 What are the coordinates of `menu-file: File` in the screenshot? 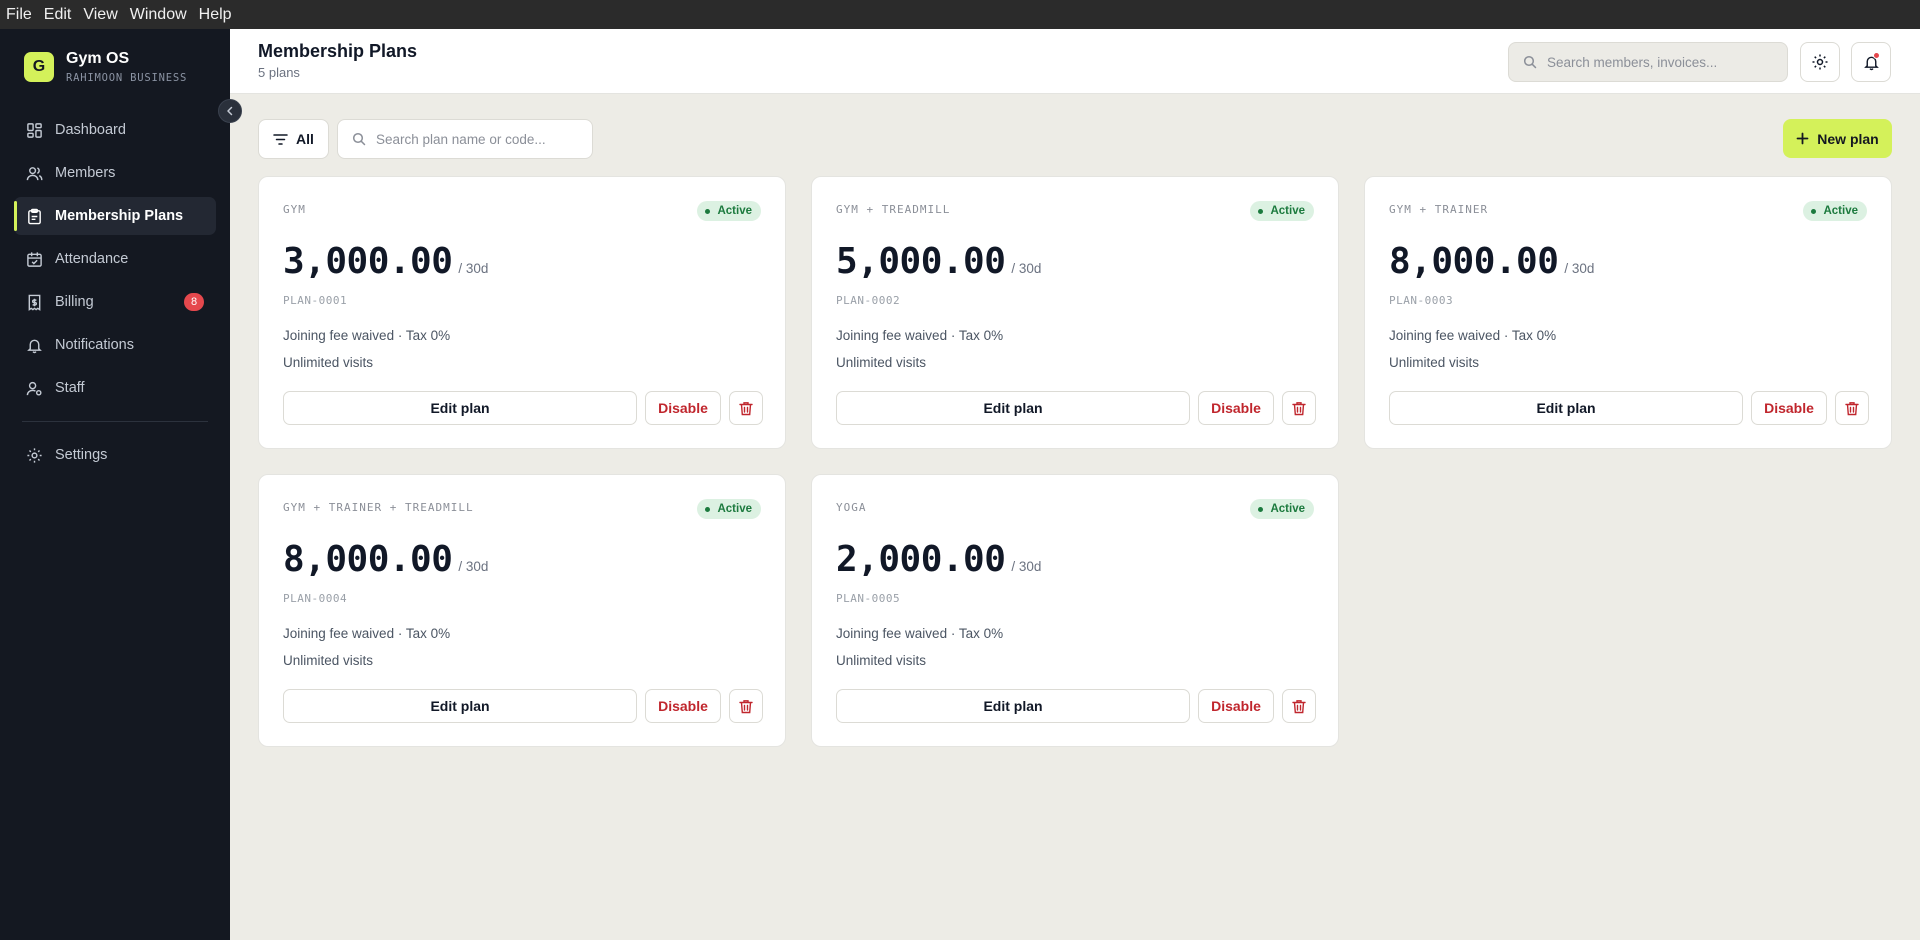 It's located at (19, 15).